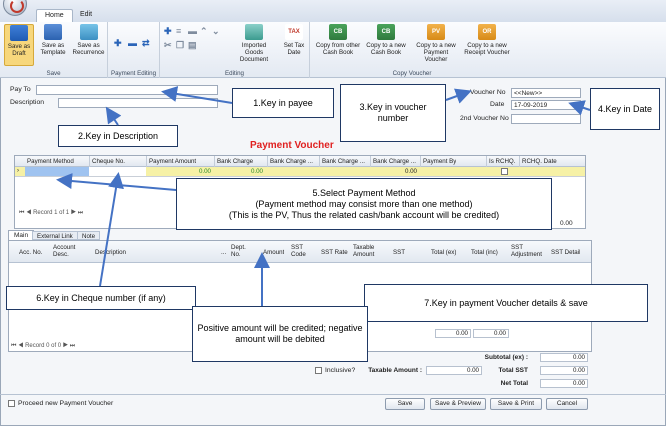 Image resolution: width=666 pixels, height=426 pixels. I want to click on save-as-recurrence-label: Save as Recurrence, so click(88, 49).